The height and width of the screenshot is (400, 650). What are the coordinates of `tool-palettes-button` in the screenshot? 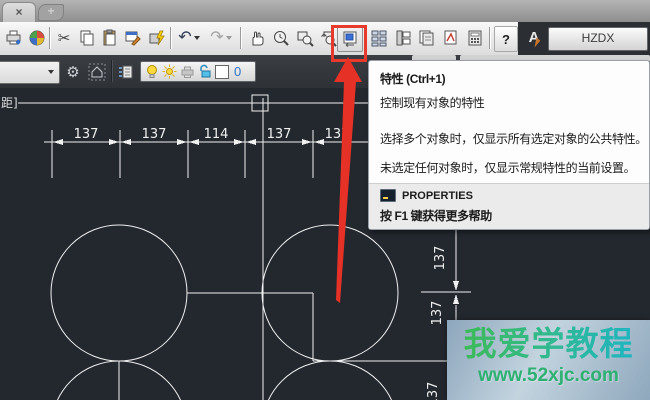 It's located at (403, 38).